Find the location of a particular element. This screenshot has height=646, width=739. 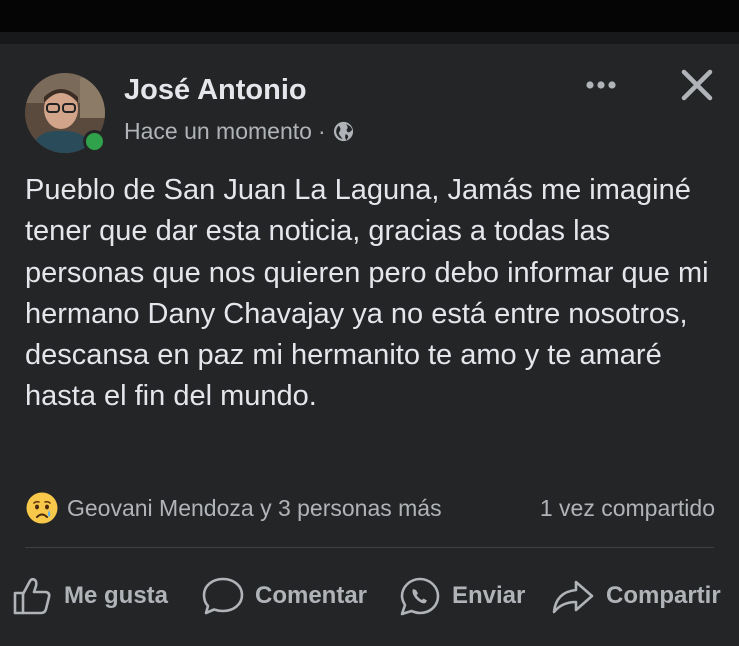

share-arrow-icon is located at coordinates (573, 597).